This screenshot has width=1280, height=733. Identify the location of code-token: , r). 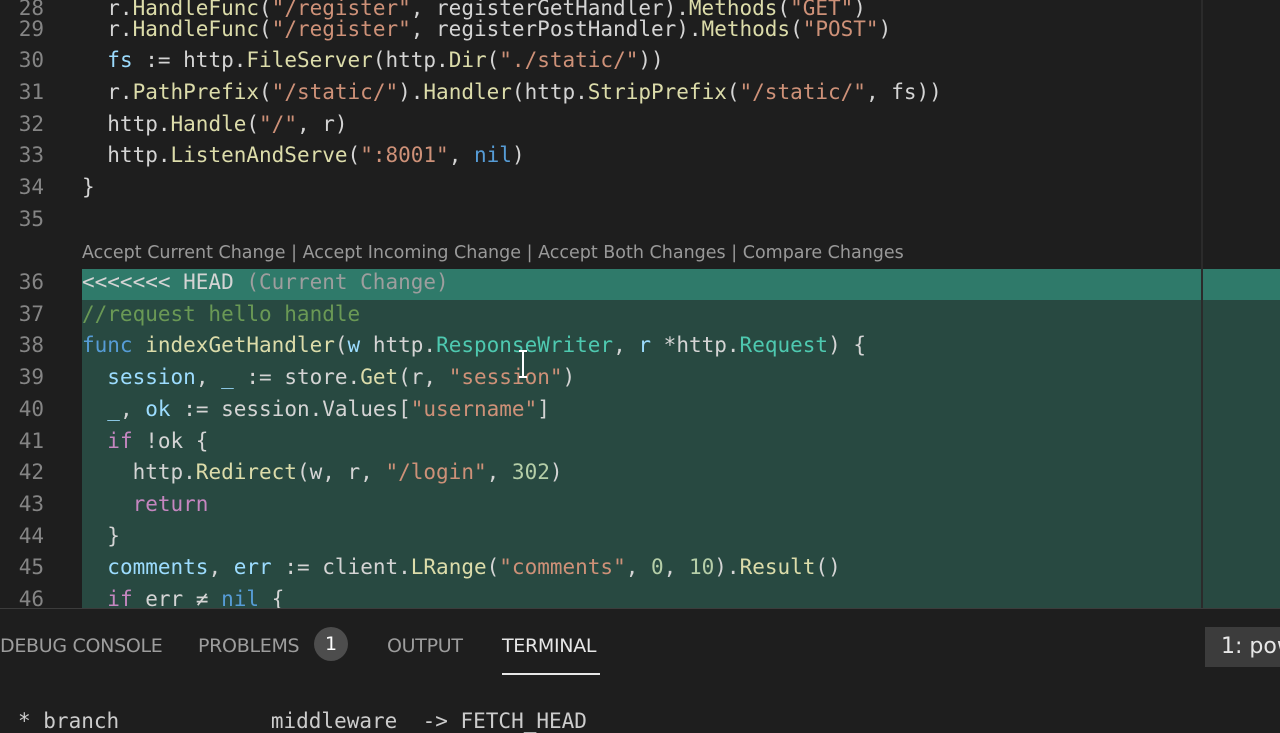
(322, 123).